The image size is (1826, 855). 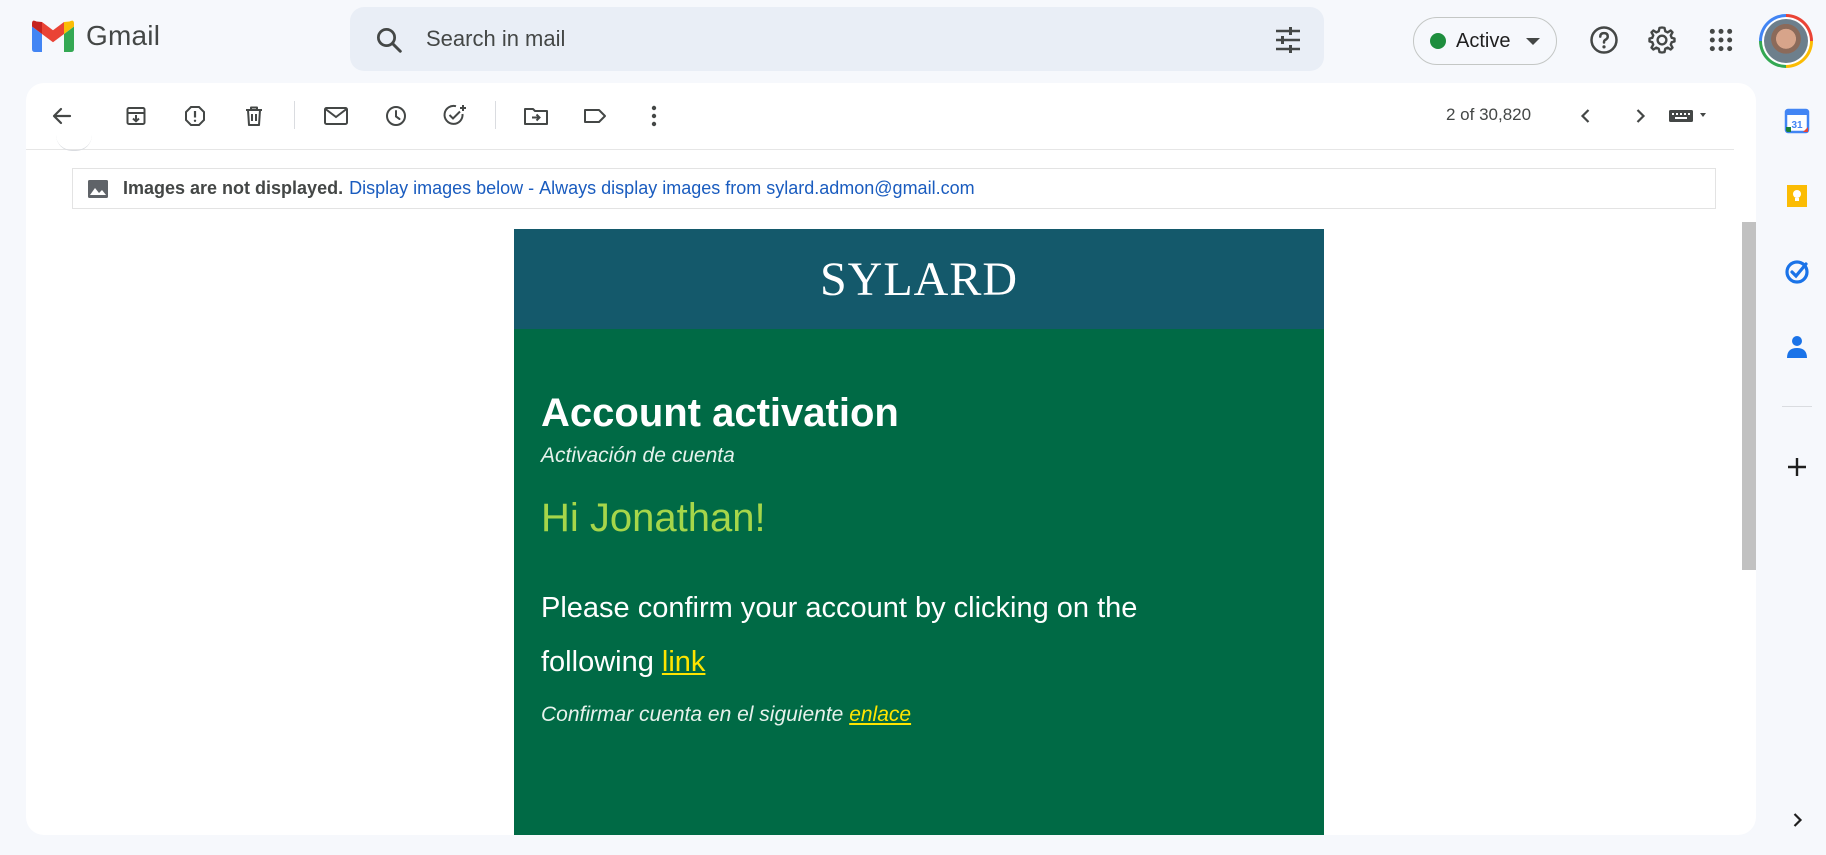 What do you see at coordinates (62, 116) in the screenshot?
I see `back-arrow-icon` at bounding box center [62, 116].